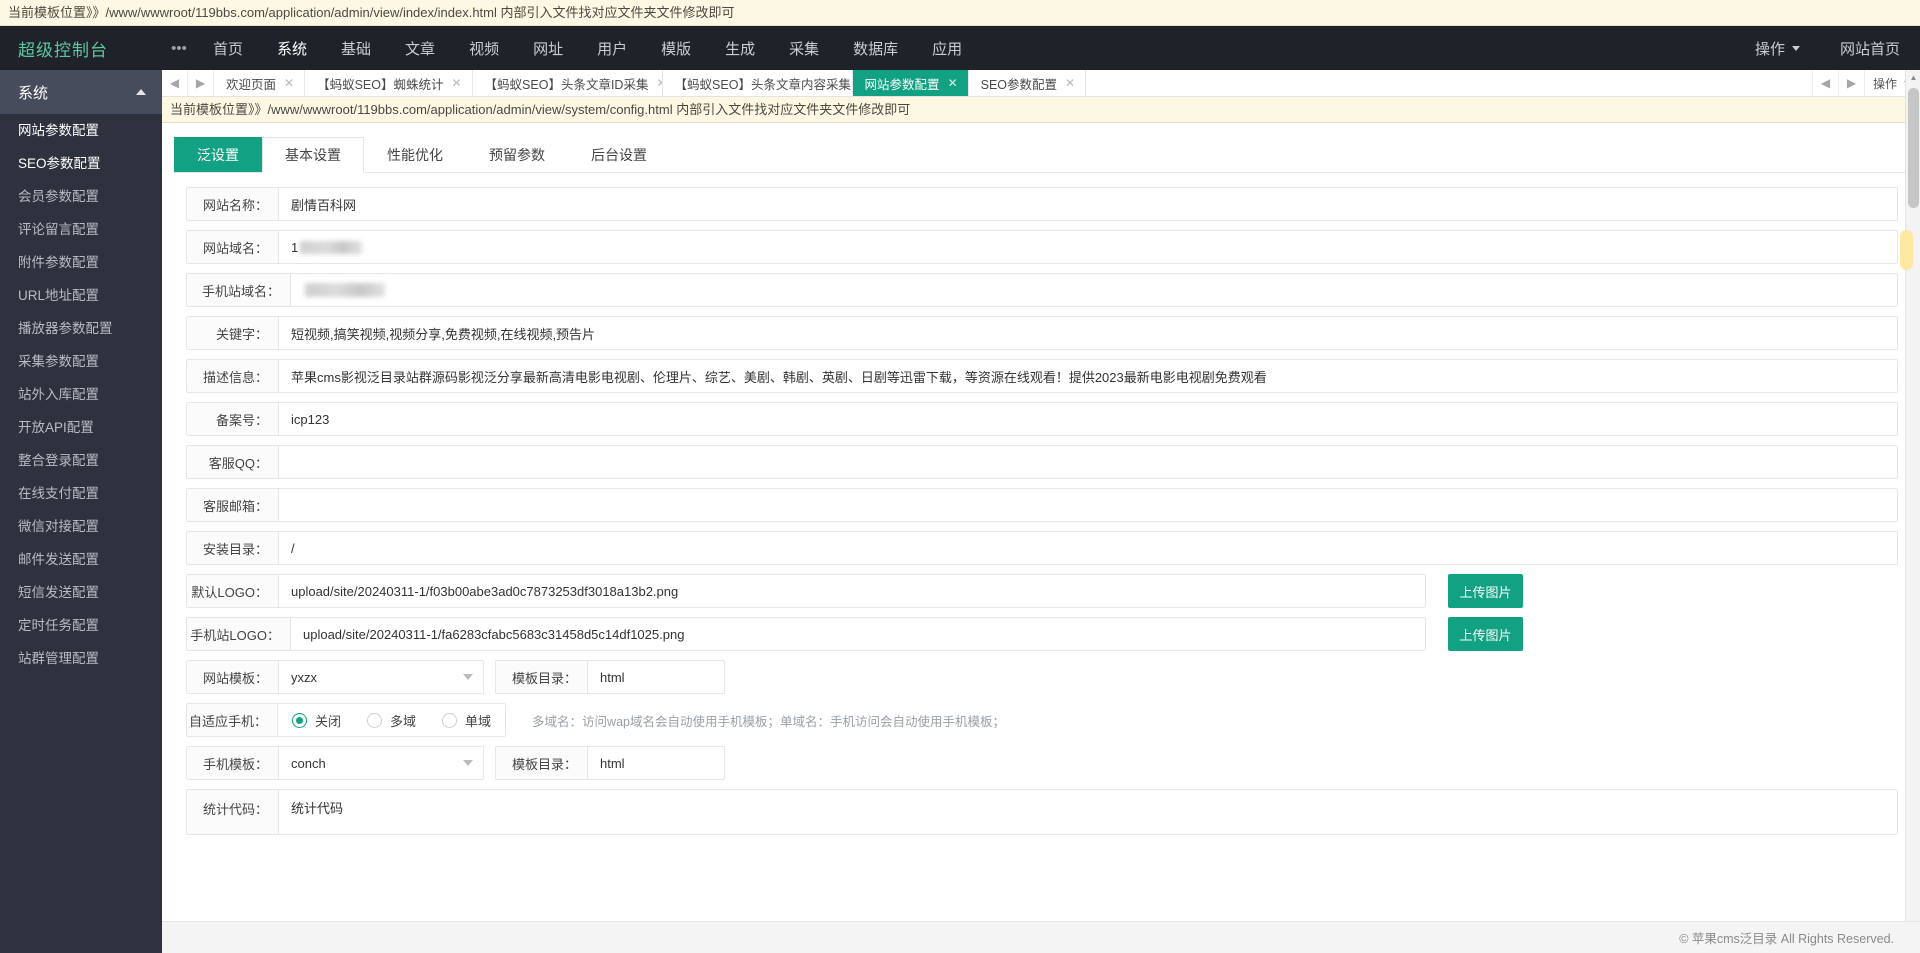 The height and width of the screenshot is (953, 1920). Describe the element at coordinates (1485, 634) in the screenshot. I see `upload-mobile-logo-button: 上传图片` at that location.